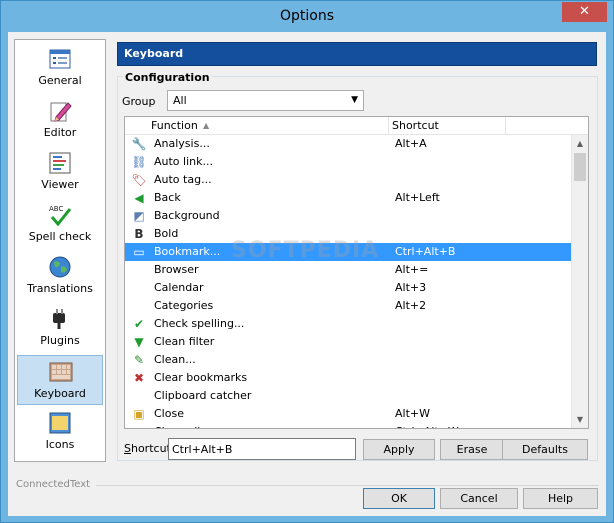 The image size is (614, 523). Describe the element at coordinates (60, 80) in the screenshot. I see `sidebar-item-label: General` at that location.